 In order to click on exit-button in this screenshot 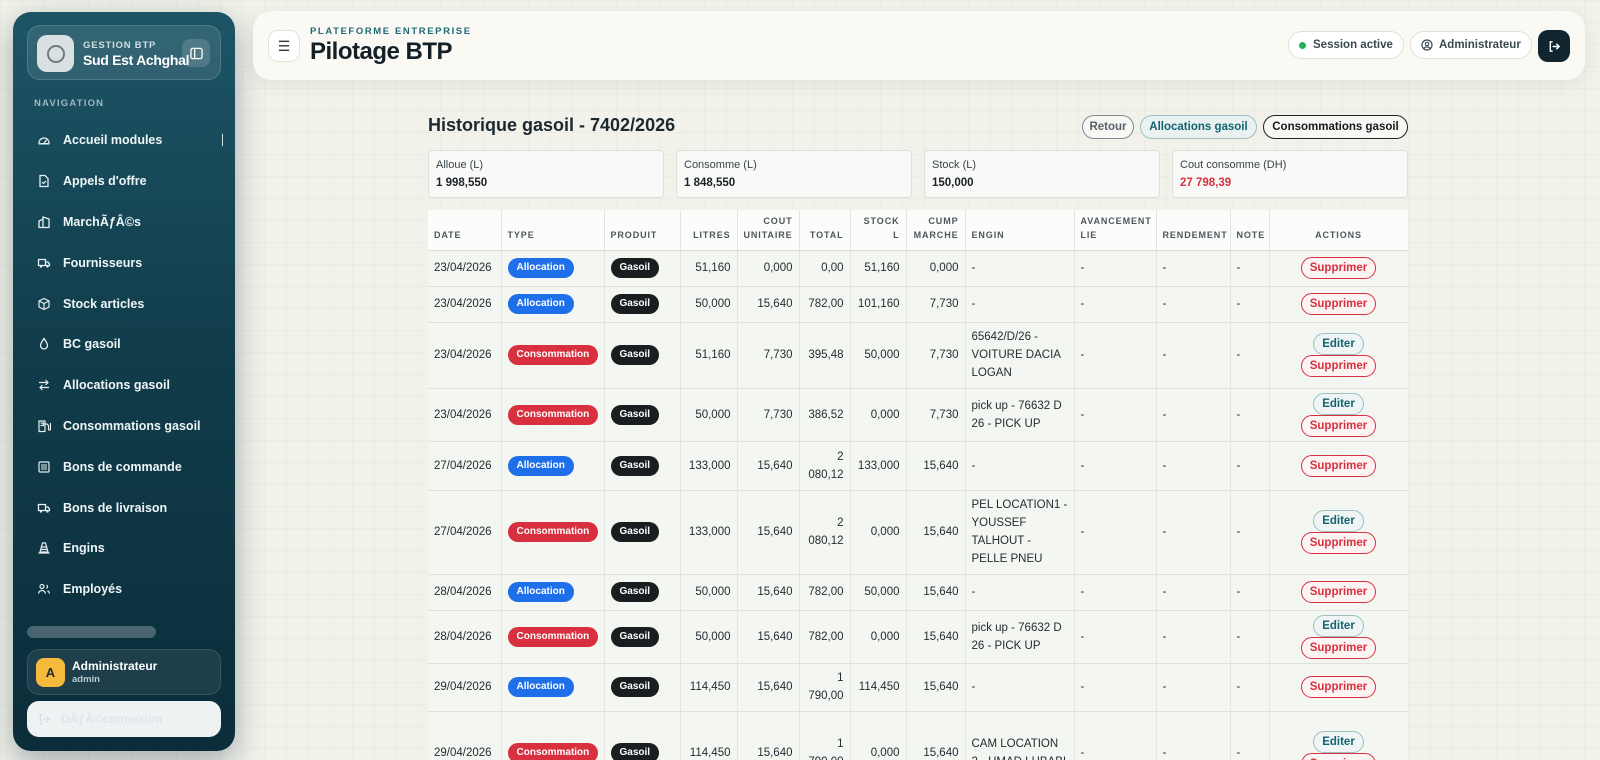, I will do `click(1554, 46)`.